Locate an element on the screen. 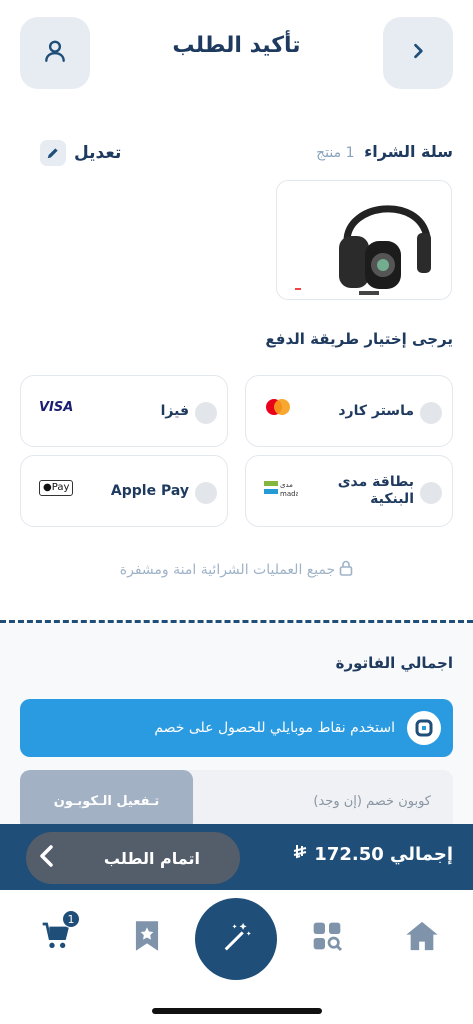 The width and height of the screenshot is (473, 1024). nav-cart: 1 is located at coordinates (57, 935).